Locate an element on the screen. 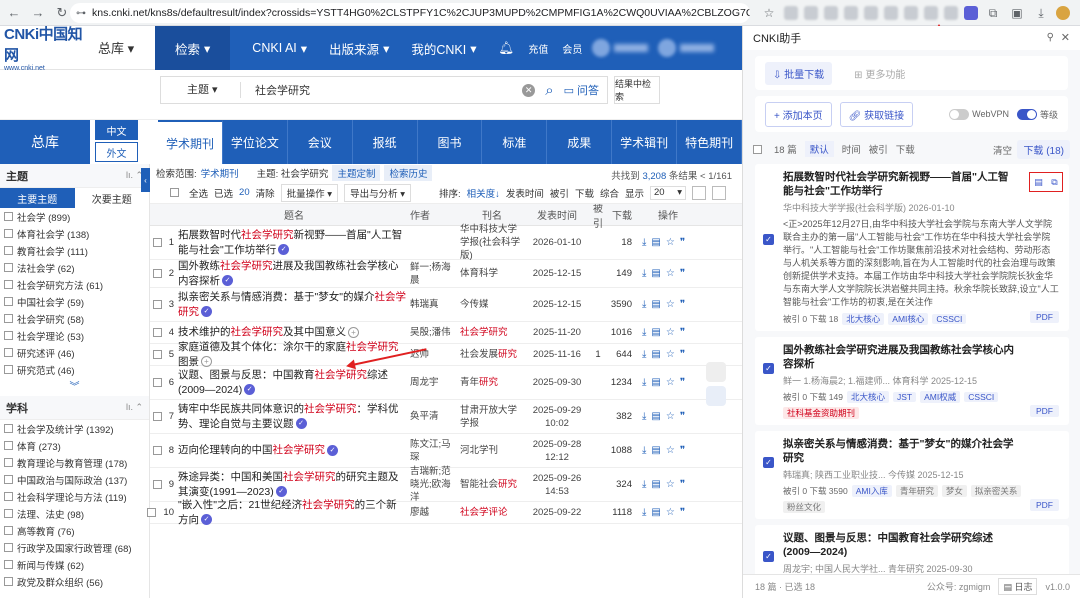 This screenshot has width=1080, height=598. source-link: 河北学刊 is located at coordinates (492, 450).